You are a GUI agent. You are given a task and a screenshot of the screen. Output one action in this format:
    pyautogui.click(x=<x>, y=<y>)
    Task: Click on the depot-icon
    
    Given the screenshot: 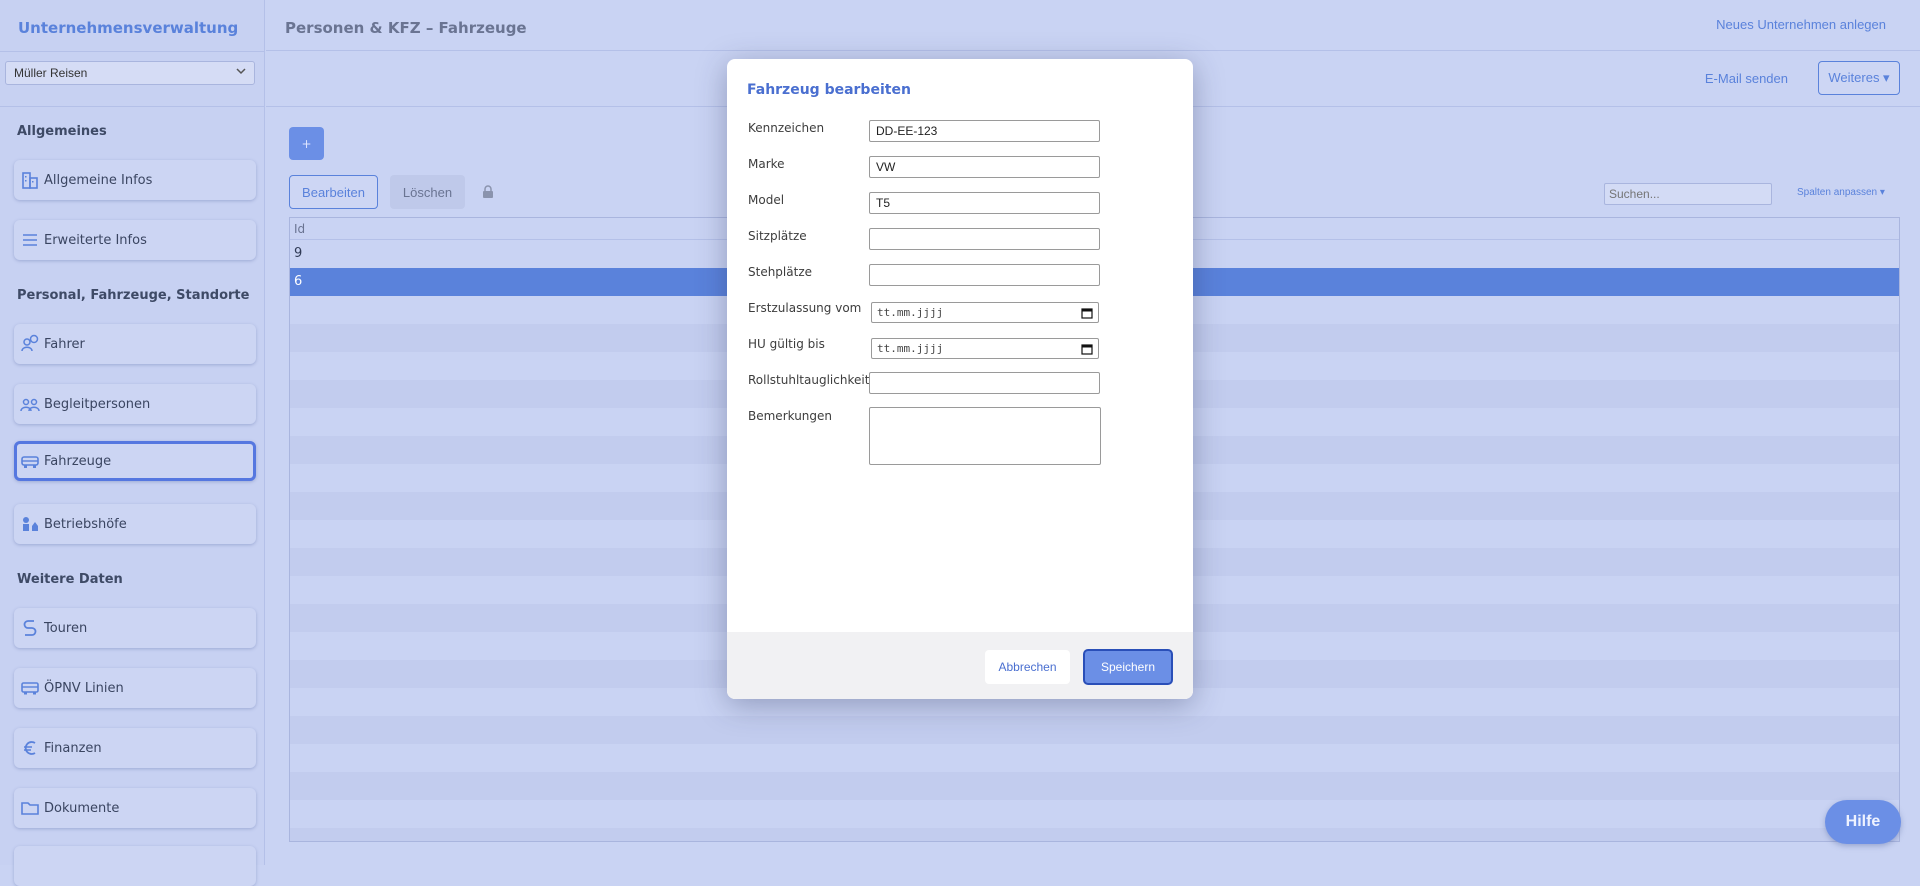 What is the action you would take?
    pyautogui.click(x=30, y=524)
    